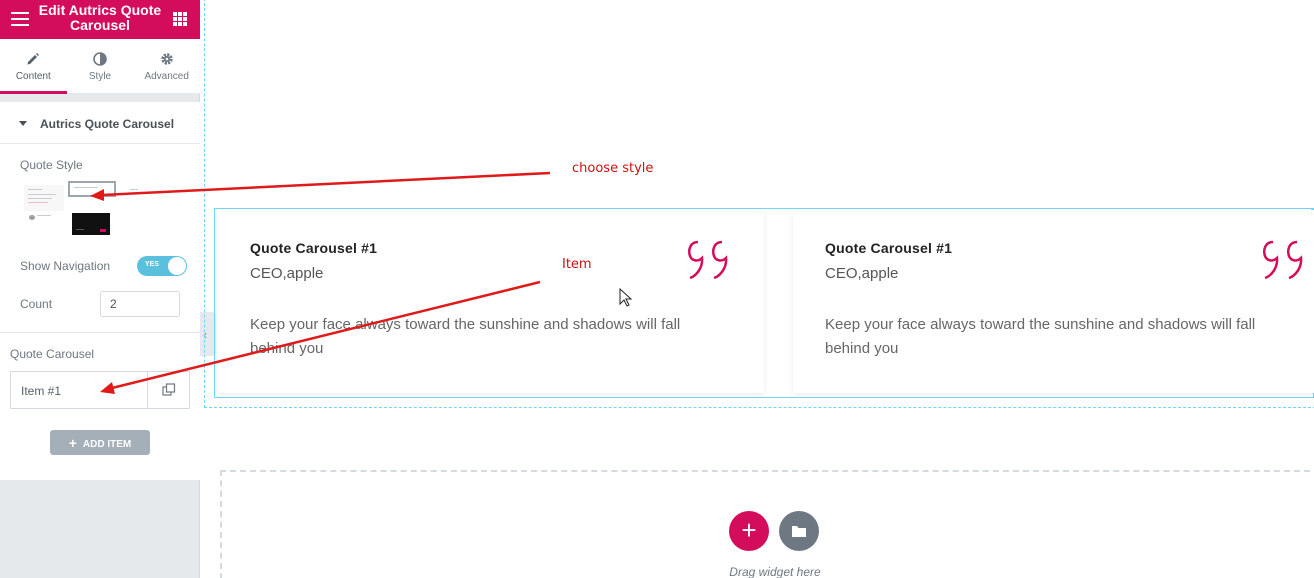 This screenshot has height=578, width=1314. I want to click on quote-style-picker, so click(84, 211).